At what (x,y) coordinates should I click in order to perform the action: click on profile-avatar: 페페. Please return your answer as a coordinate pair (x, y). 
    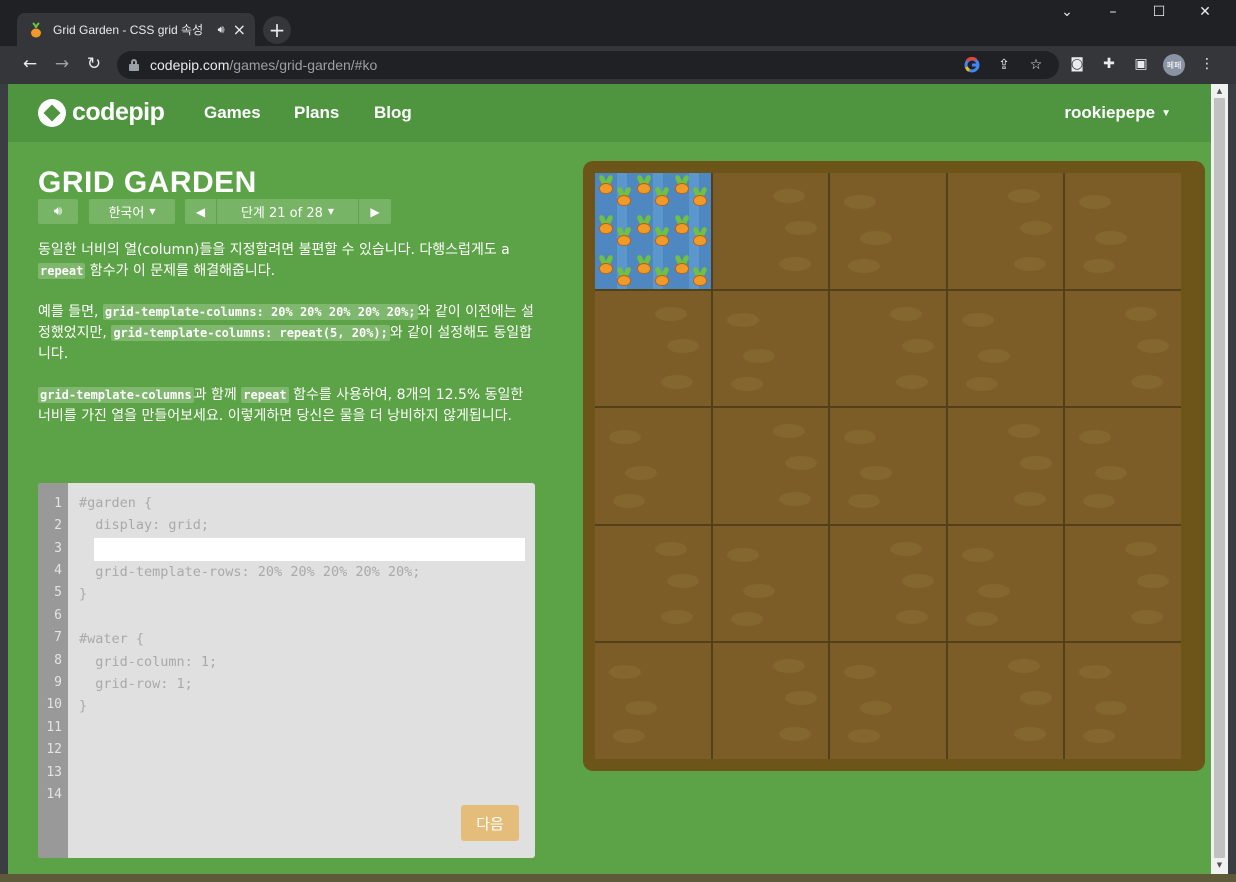
    Looking at the image, I should click on (1174, 65).